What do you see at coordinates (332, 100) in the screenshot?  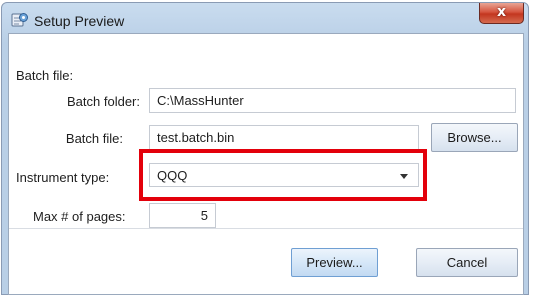 I see `batch-folder-field: C:\MassHunter` at bounding box center [332, 100].